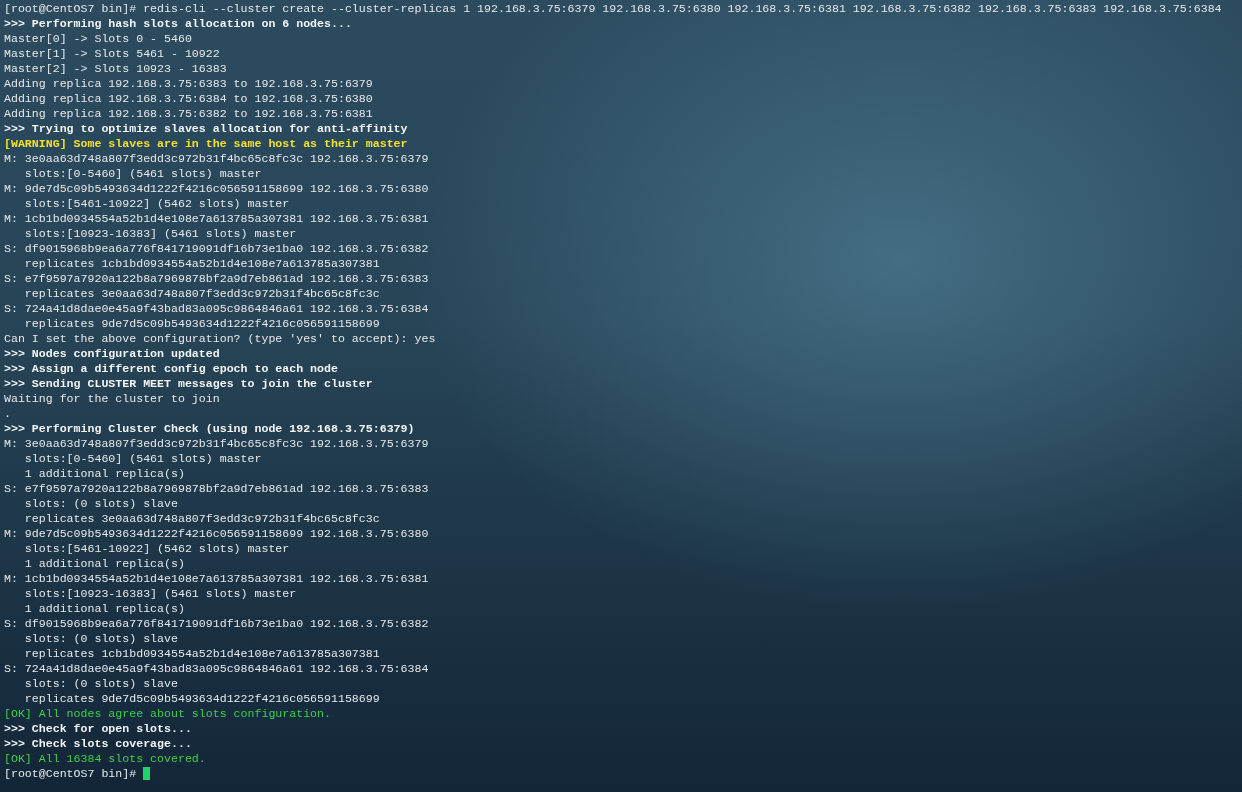 The height and width of the screenshot is (792, 1242). Describe the element at coordinates (613, 8) in the screenshot. I see `terminal-line: [root@CentOS7 bin]# redis-cli --cluster create --cluster-replicas 1 192.168.3.75:6379 192.168.3.75:6380 192.168.3.75:6381 192.168.3.75:6382 192.168.3.75:6383 192.168.3.75:6384` at that location.